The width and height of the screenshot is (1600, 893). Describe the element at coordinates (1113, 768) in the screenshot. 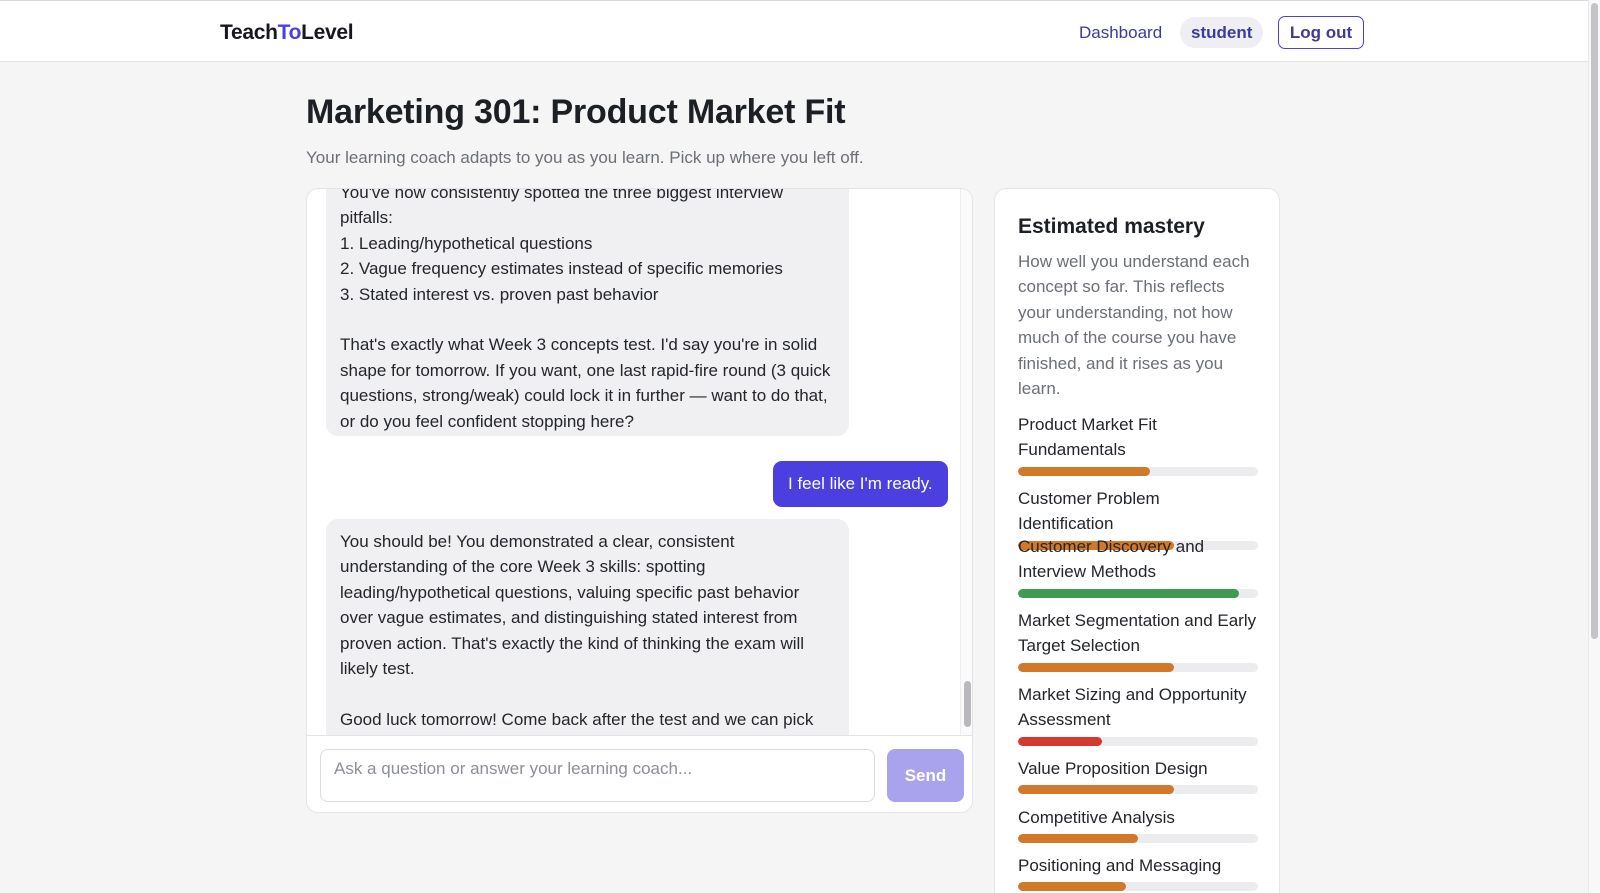

I see `concept-label: Value Proposition Design` at that location.